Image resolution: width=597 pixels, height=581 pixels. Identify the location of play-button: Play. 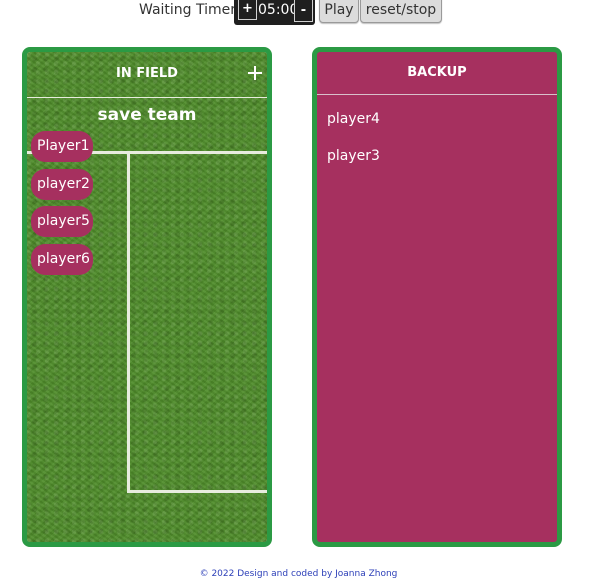
(339, 11).